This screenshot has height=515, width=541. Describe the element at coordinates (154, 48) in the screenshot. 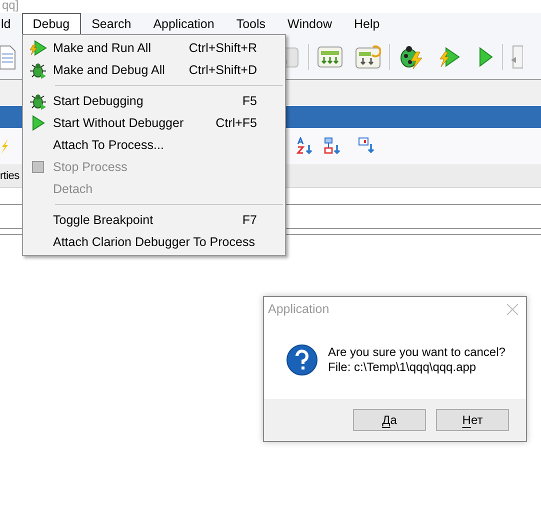

I see `menu-entry: Make and Run All Ctrl+Shift+R` at that location.